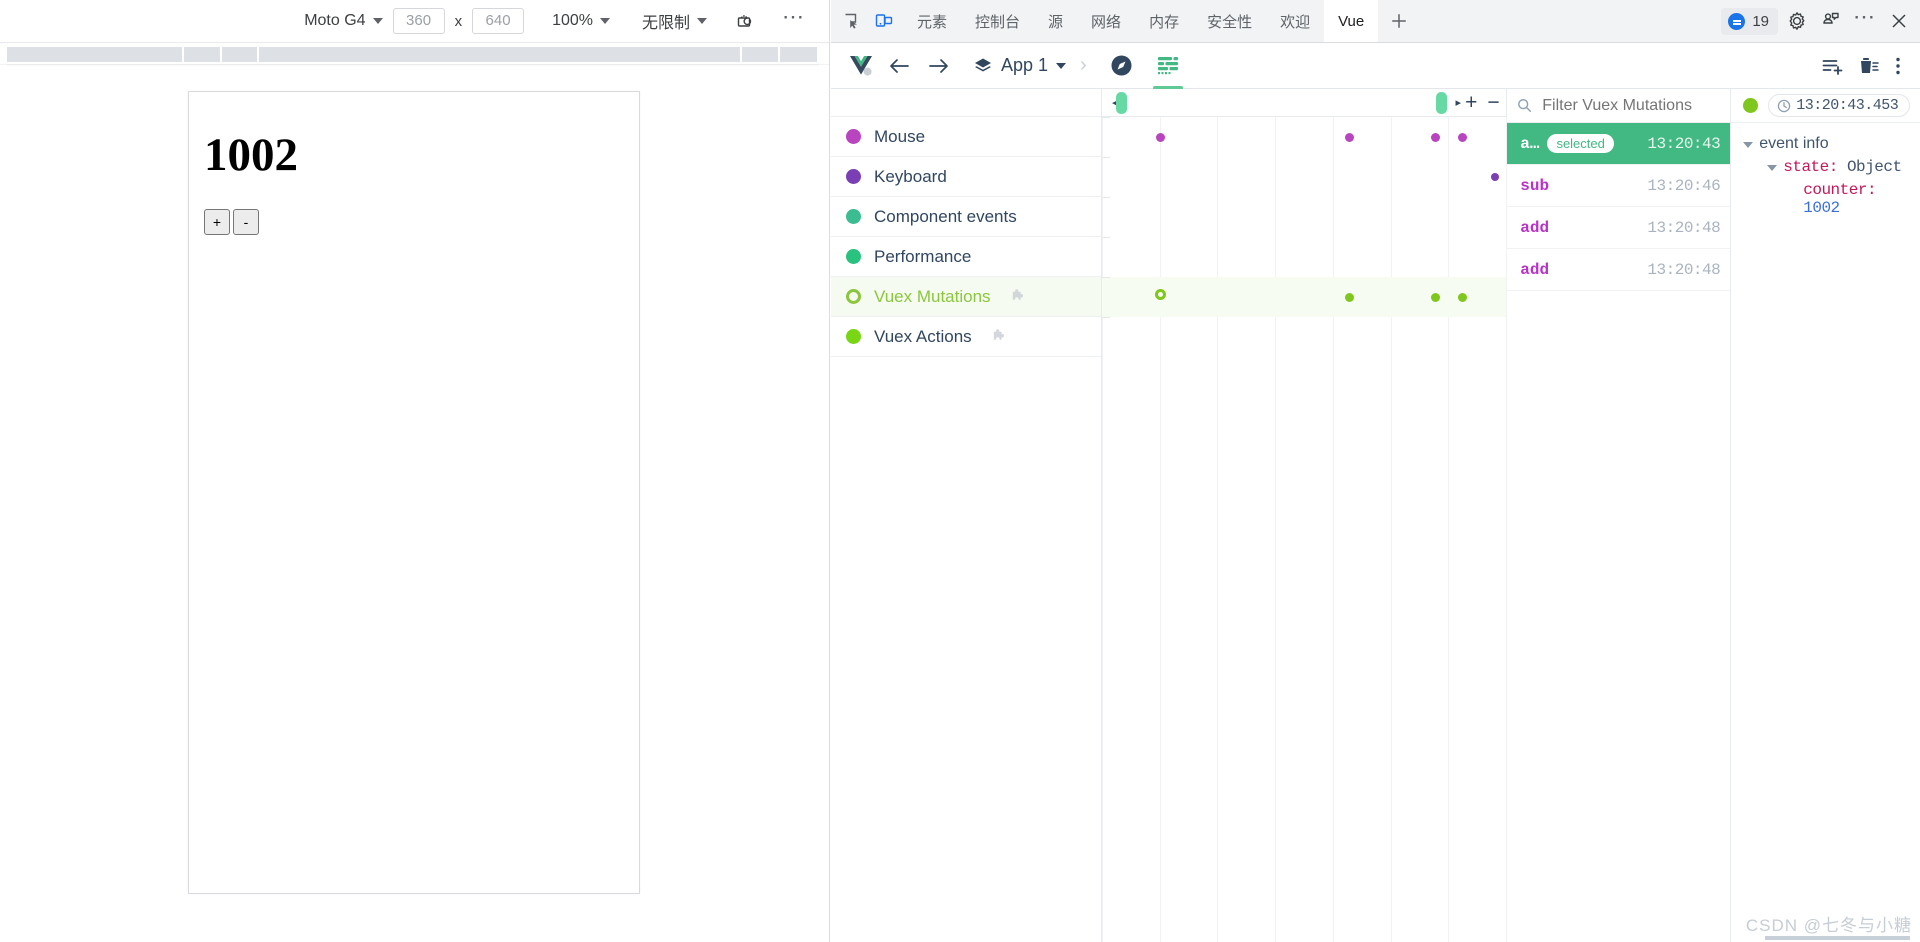  I want to click on layer-row-mouse: Mouse, so click(966, 137).